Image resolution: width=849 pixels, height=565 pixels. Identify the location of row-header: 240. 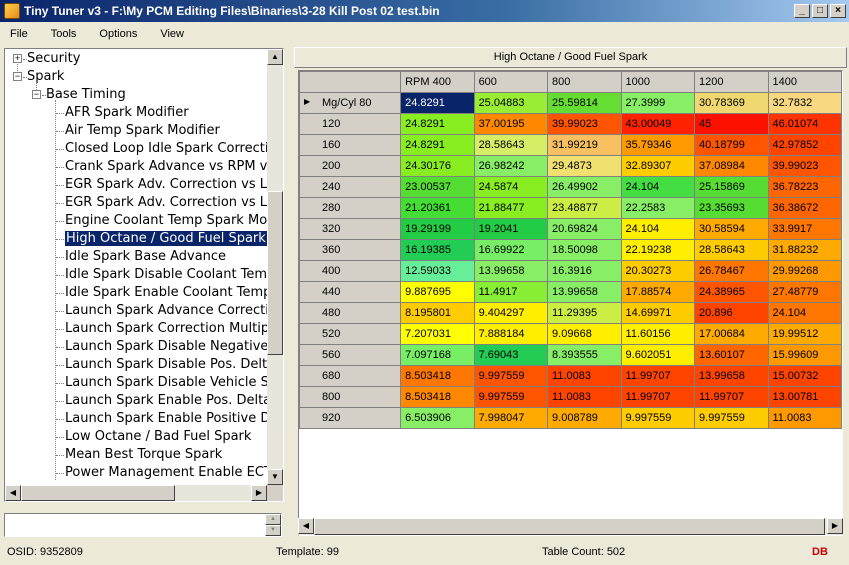
(350, 187).